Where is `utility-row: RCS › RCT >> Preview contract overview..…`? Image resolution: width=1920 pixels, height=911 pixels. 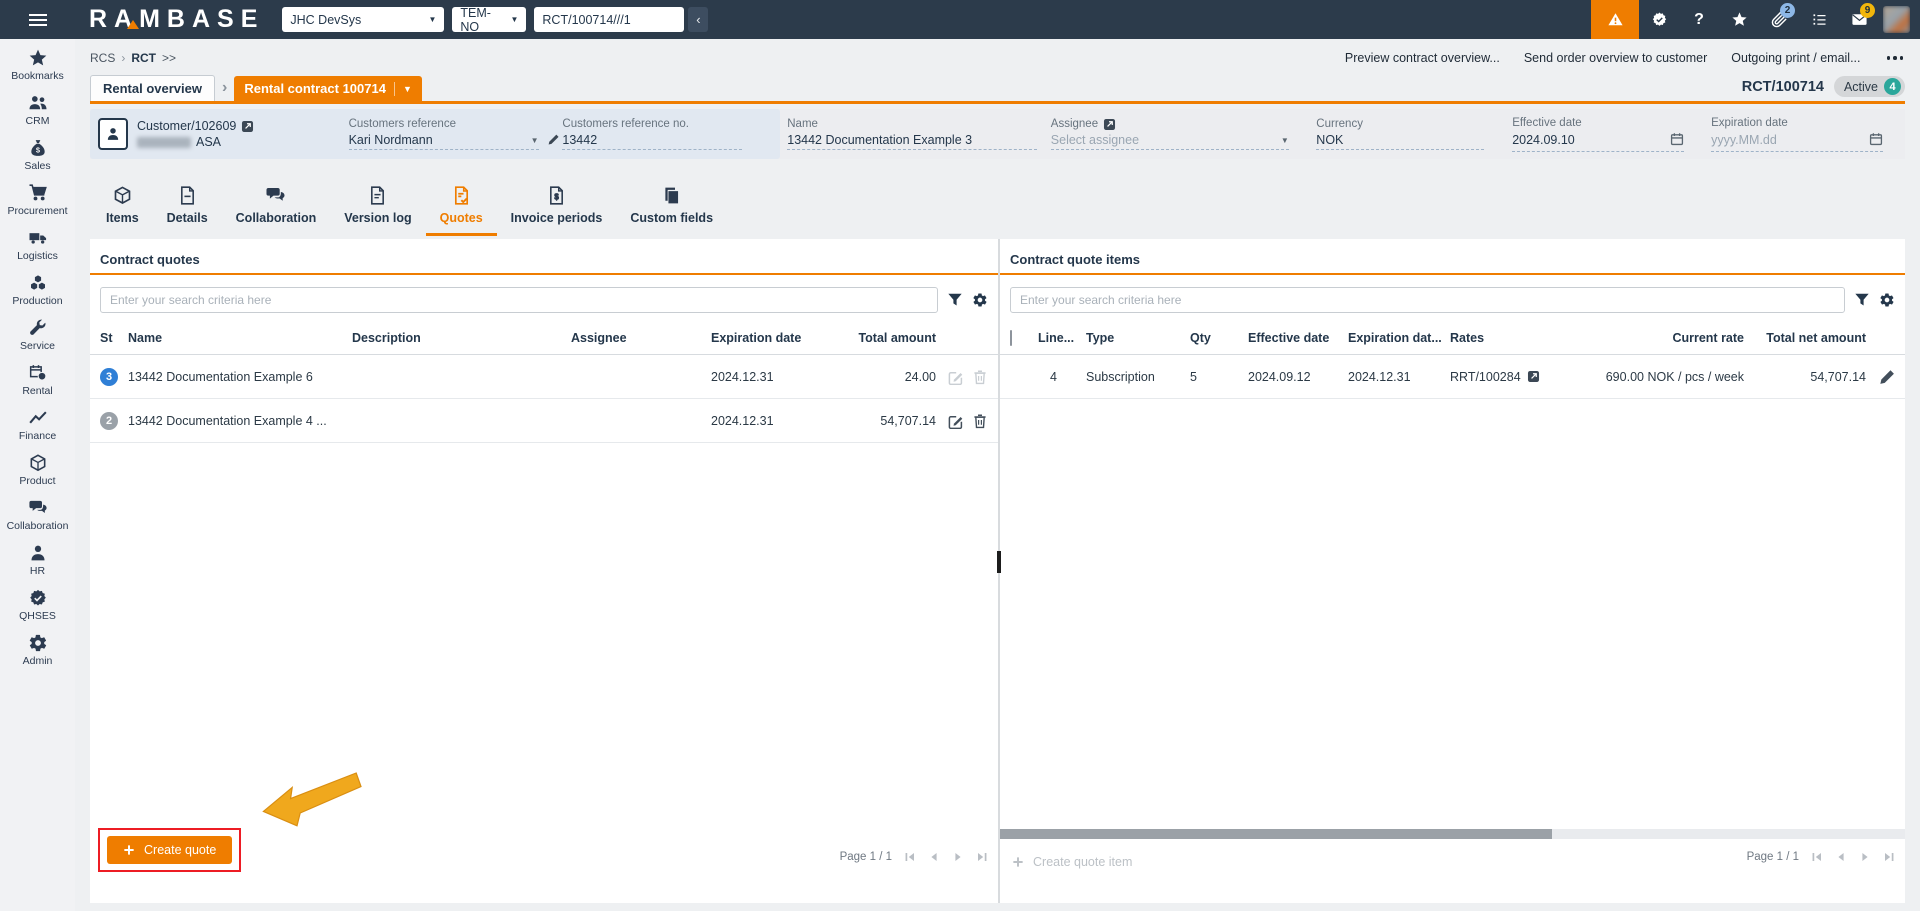
utility-row: RCS › RCT >> Preview contract overview..… is located at coordinates (997, 58).